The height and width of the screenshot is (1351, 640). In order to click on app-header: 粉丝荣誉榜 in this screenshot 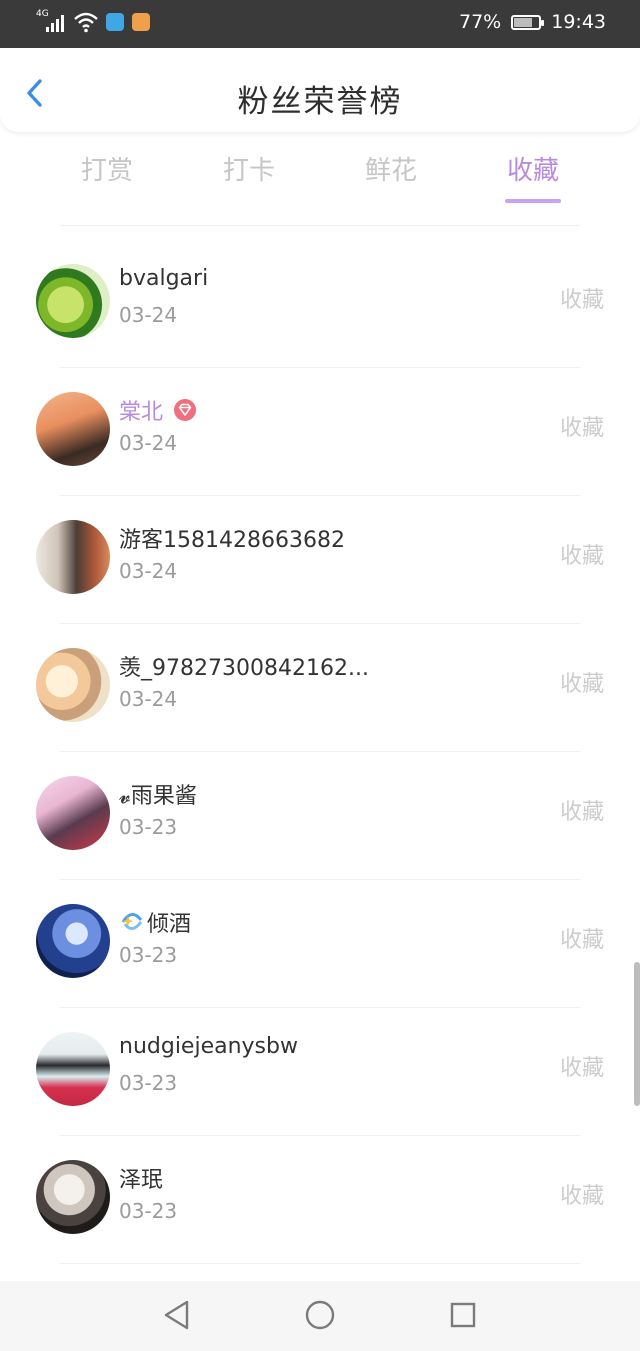, I will do `click(320, 90)`.